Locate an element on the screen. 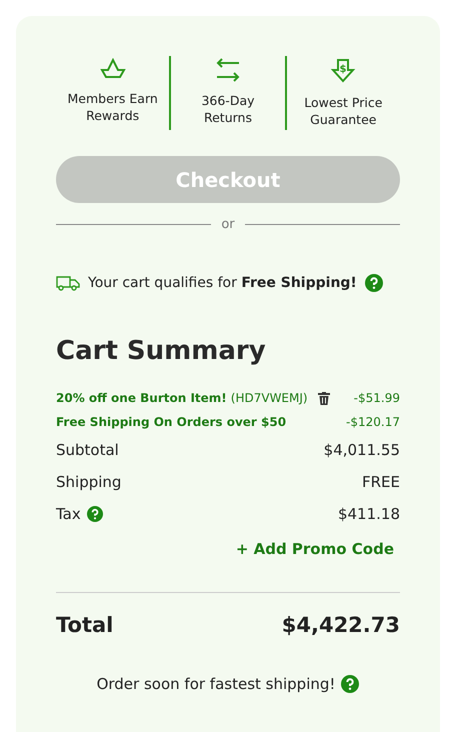  discount-amount: -$120.17 is located at coordinates (373, 422).